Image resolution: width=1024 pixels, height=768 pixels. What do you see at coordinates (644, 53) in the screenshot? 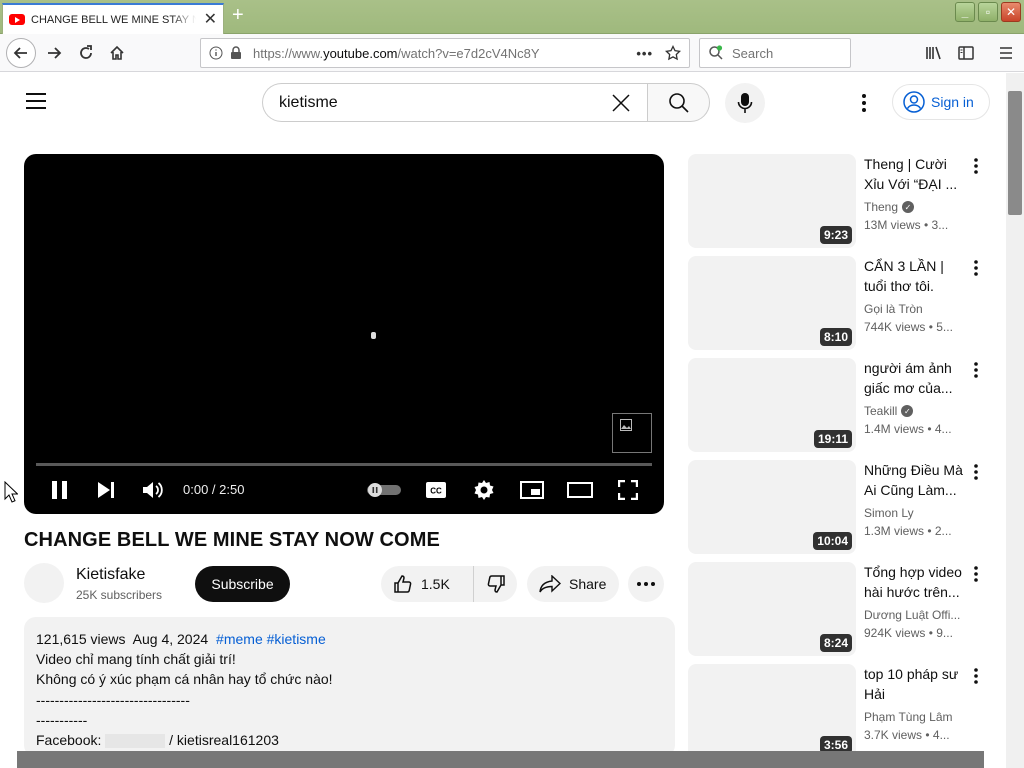
I see `page-actions-icon: •••` at bounding box center [644, 53].